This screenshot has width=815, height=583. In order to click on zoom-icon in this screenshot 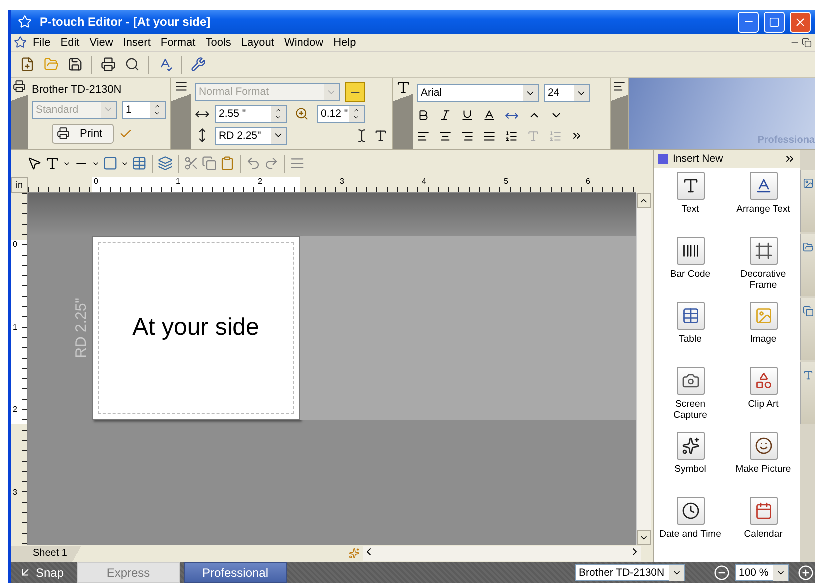, I will do `click(302, 114)`.